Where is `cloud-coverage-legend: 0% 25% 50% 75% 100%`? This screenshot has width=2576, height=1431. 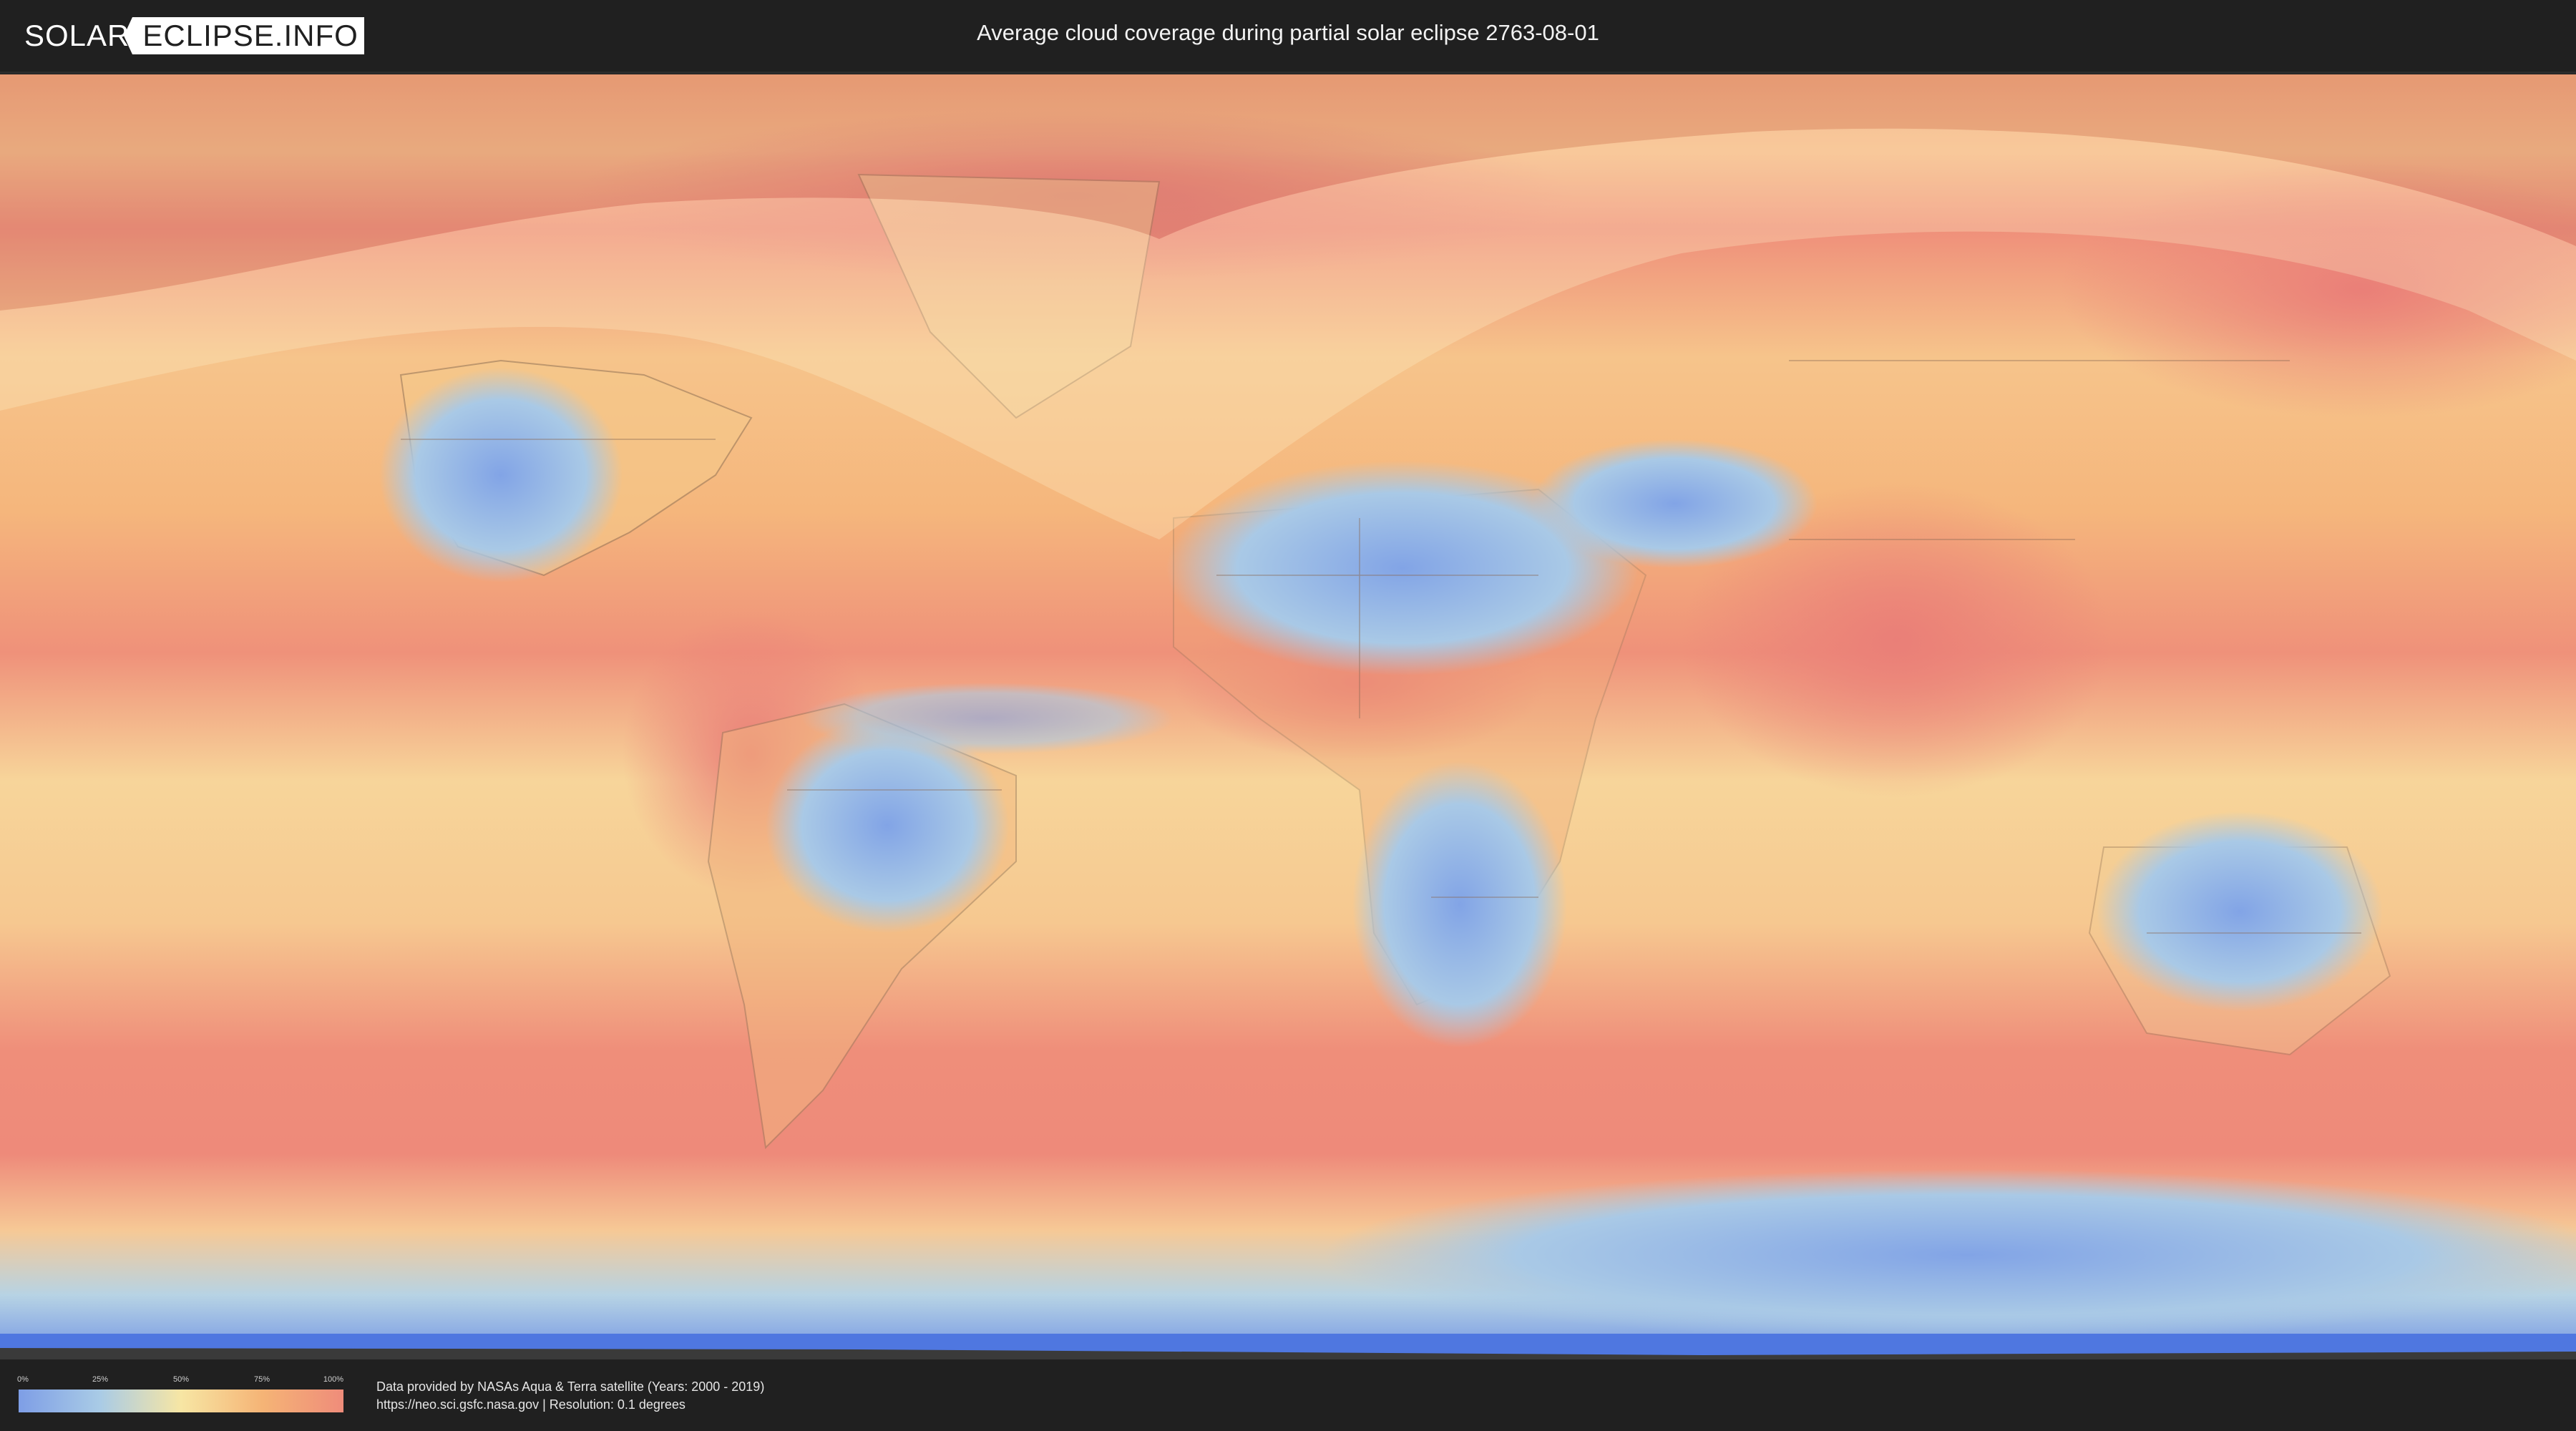 cloud-coverage-legend: 0% 25% 50% 75% 100% is located at coordinates (180, 1393).